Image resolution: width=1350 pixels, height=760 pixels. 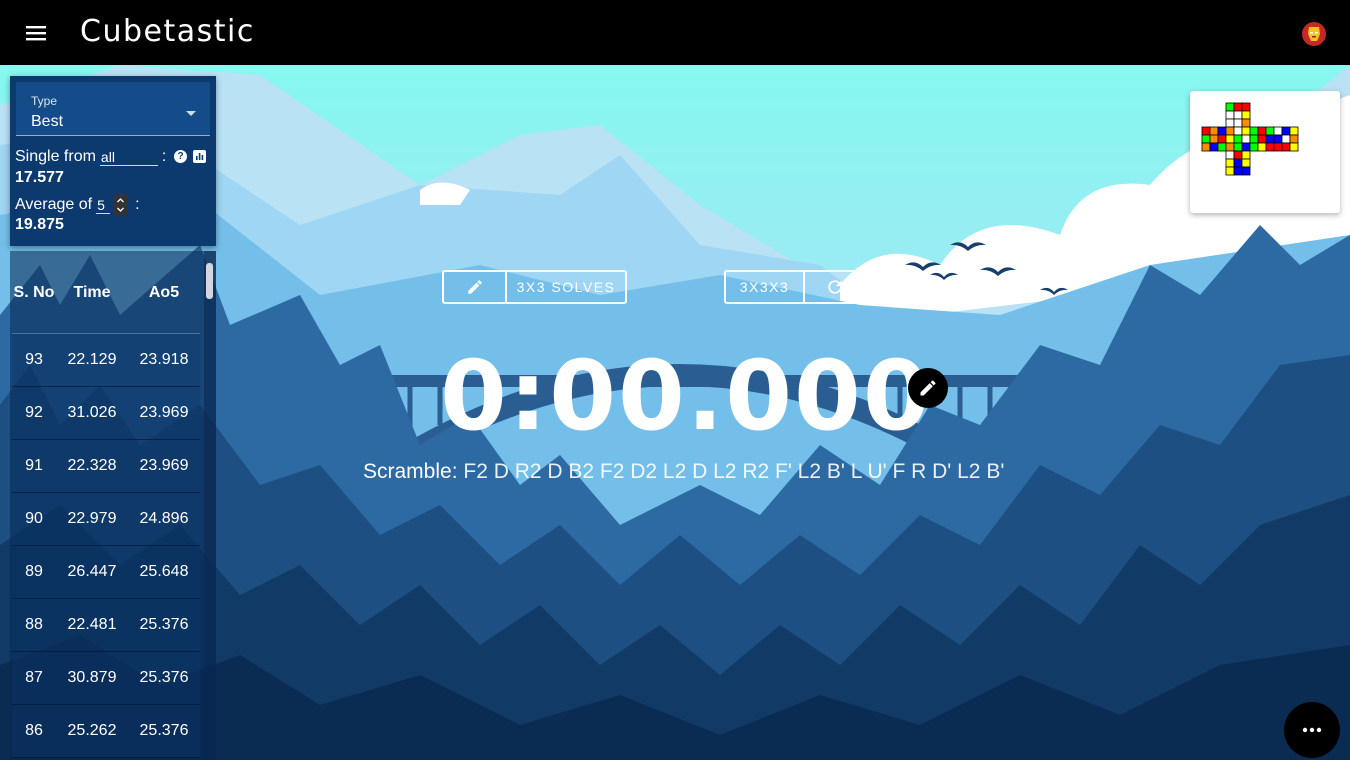 I want to click on type-select-value: Best, so click(x=47, y=121).